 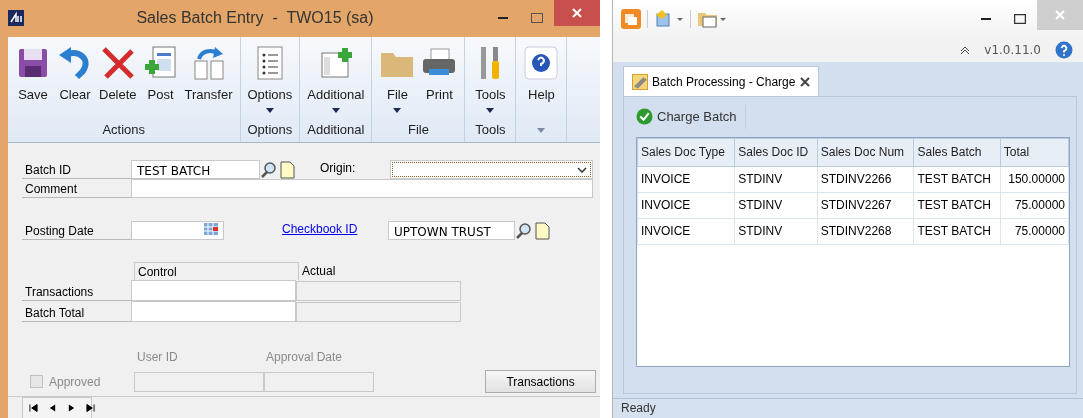 I want to click on input-field: UPTOWN TRUST, so click(x=451, y=230).